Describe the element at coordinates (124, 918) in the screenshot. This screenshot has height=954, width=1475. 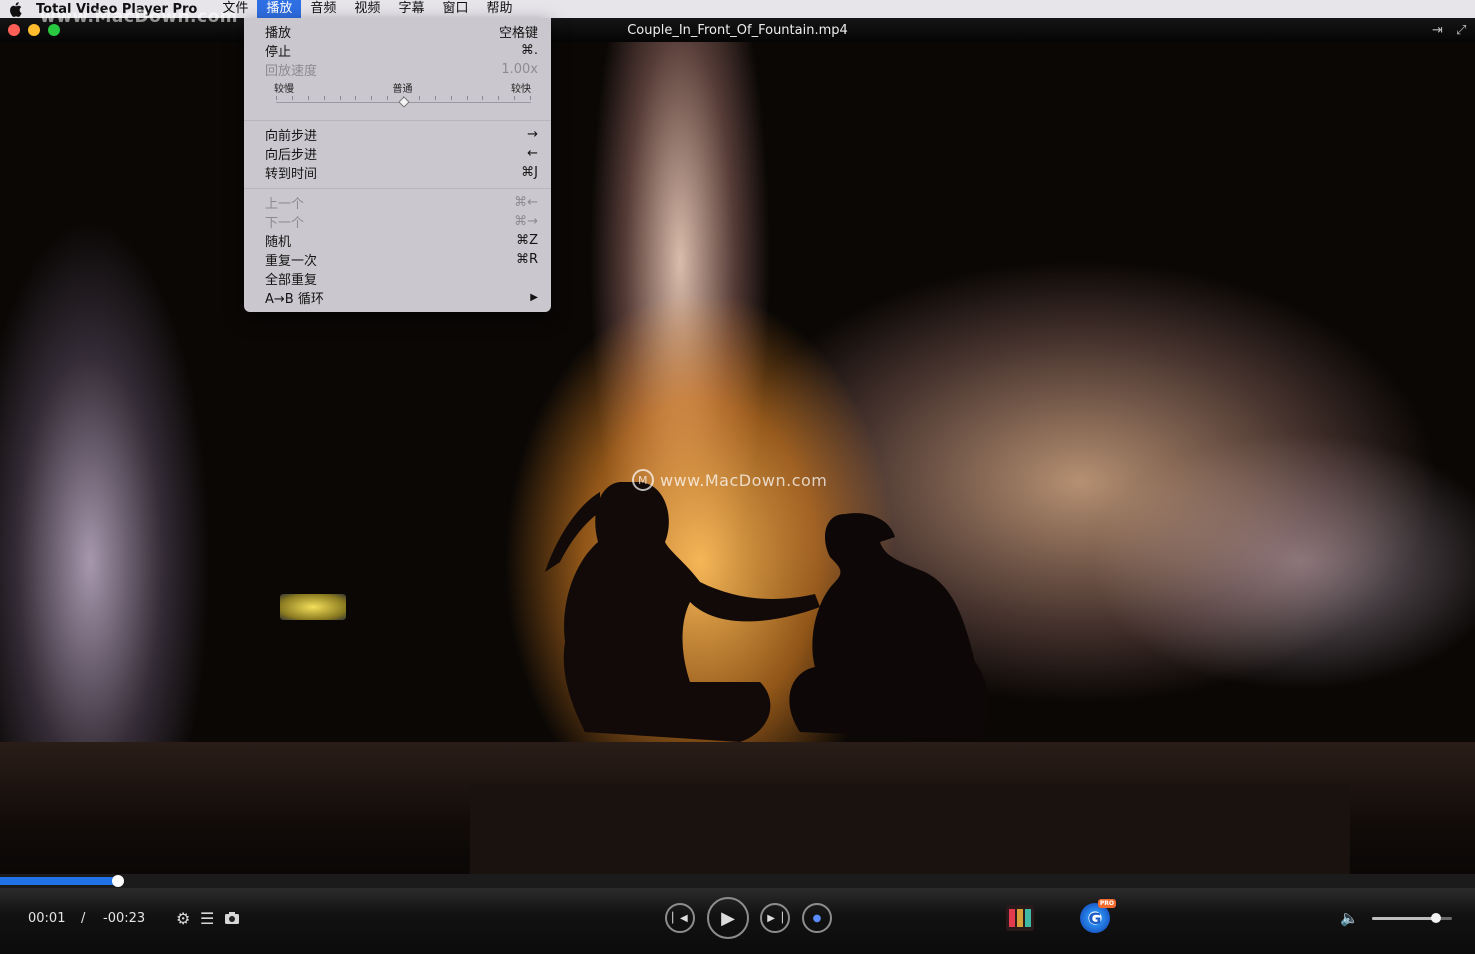
I see `remaining-time: -00:23` at that location.